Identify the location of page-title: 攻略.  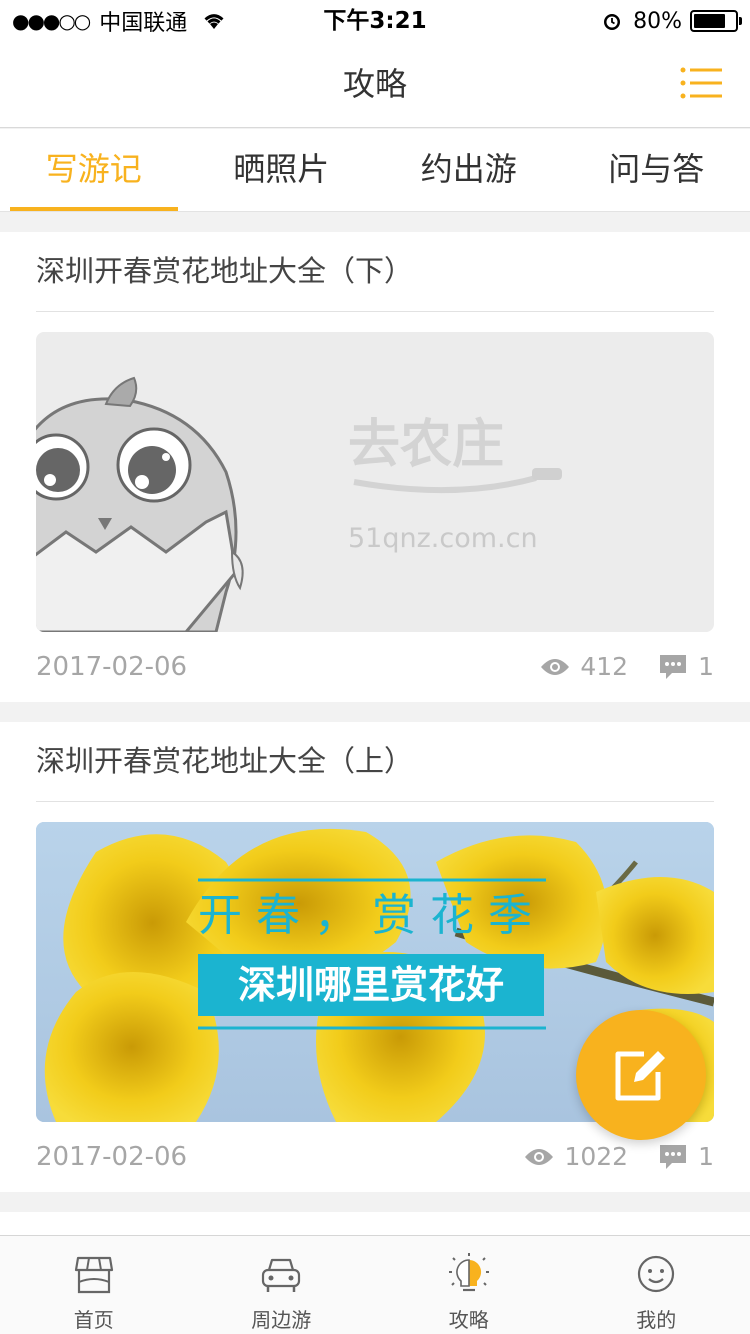
(374, 84).